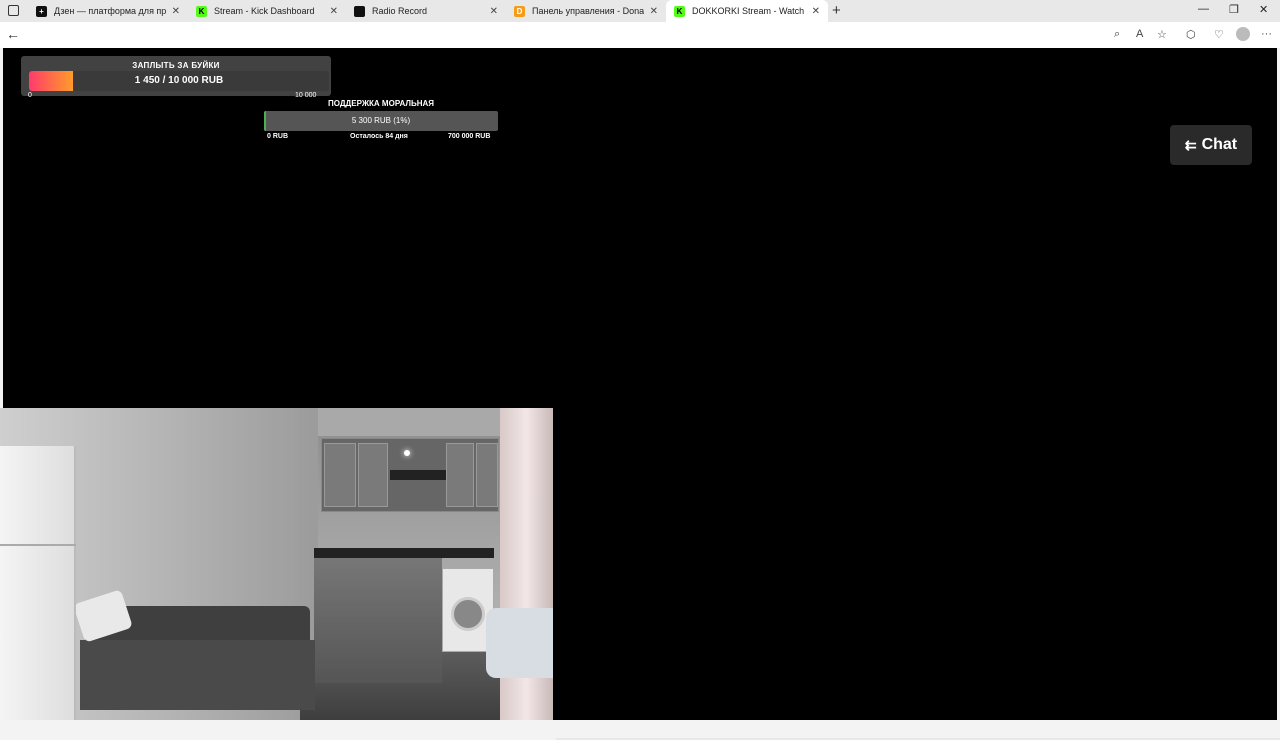  I want to click on tab-title: Stream - Kick Dashboard, so click(264, 11).